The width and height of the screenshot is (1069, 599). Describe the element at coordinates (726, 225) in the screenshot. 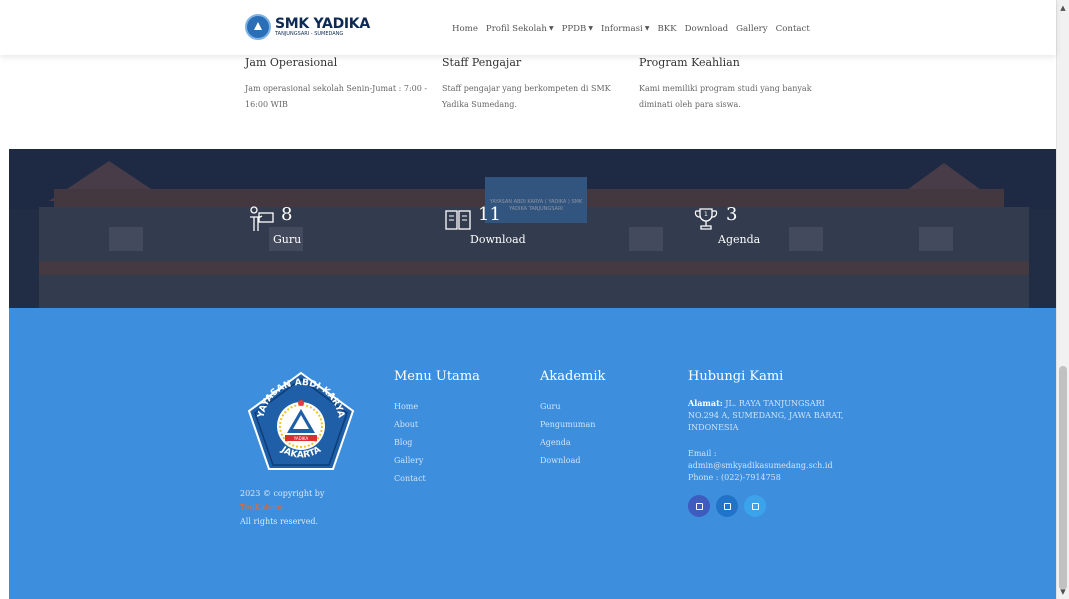

I see `stat-agenda: 1 3 Agenda` at that location.